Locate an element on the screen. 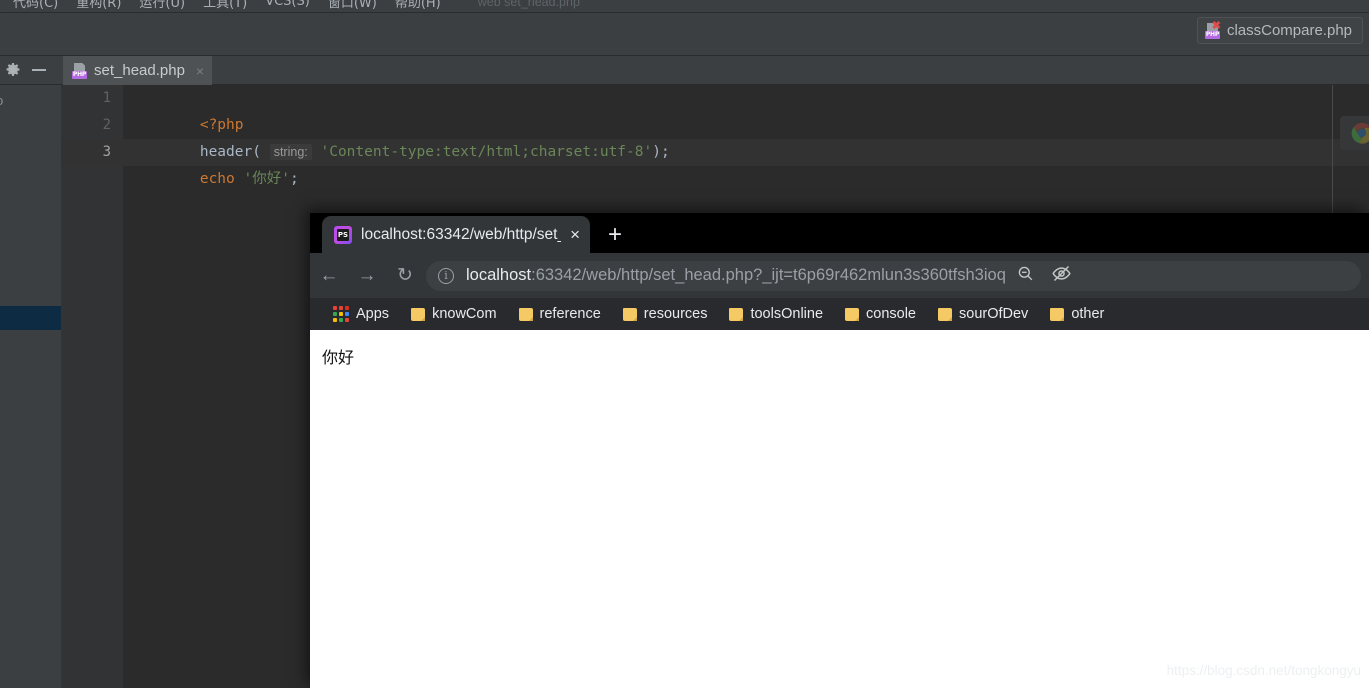 This screenshot has width=1369, height=688. new-tab-button: + is located at coordinates (615, 235).